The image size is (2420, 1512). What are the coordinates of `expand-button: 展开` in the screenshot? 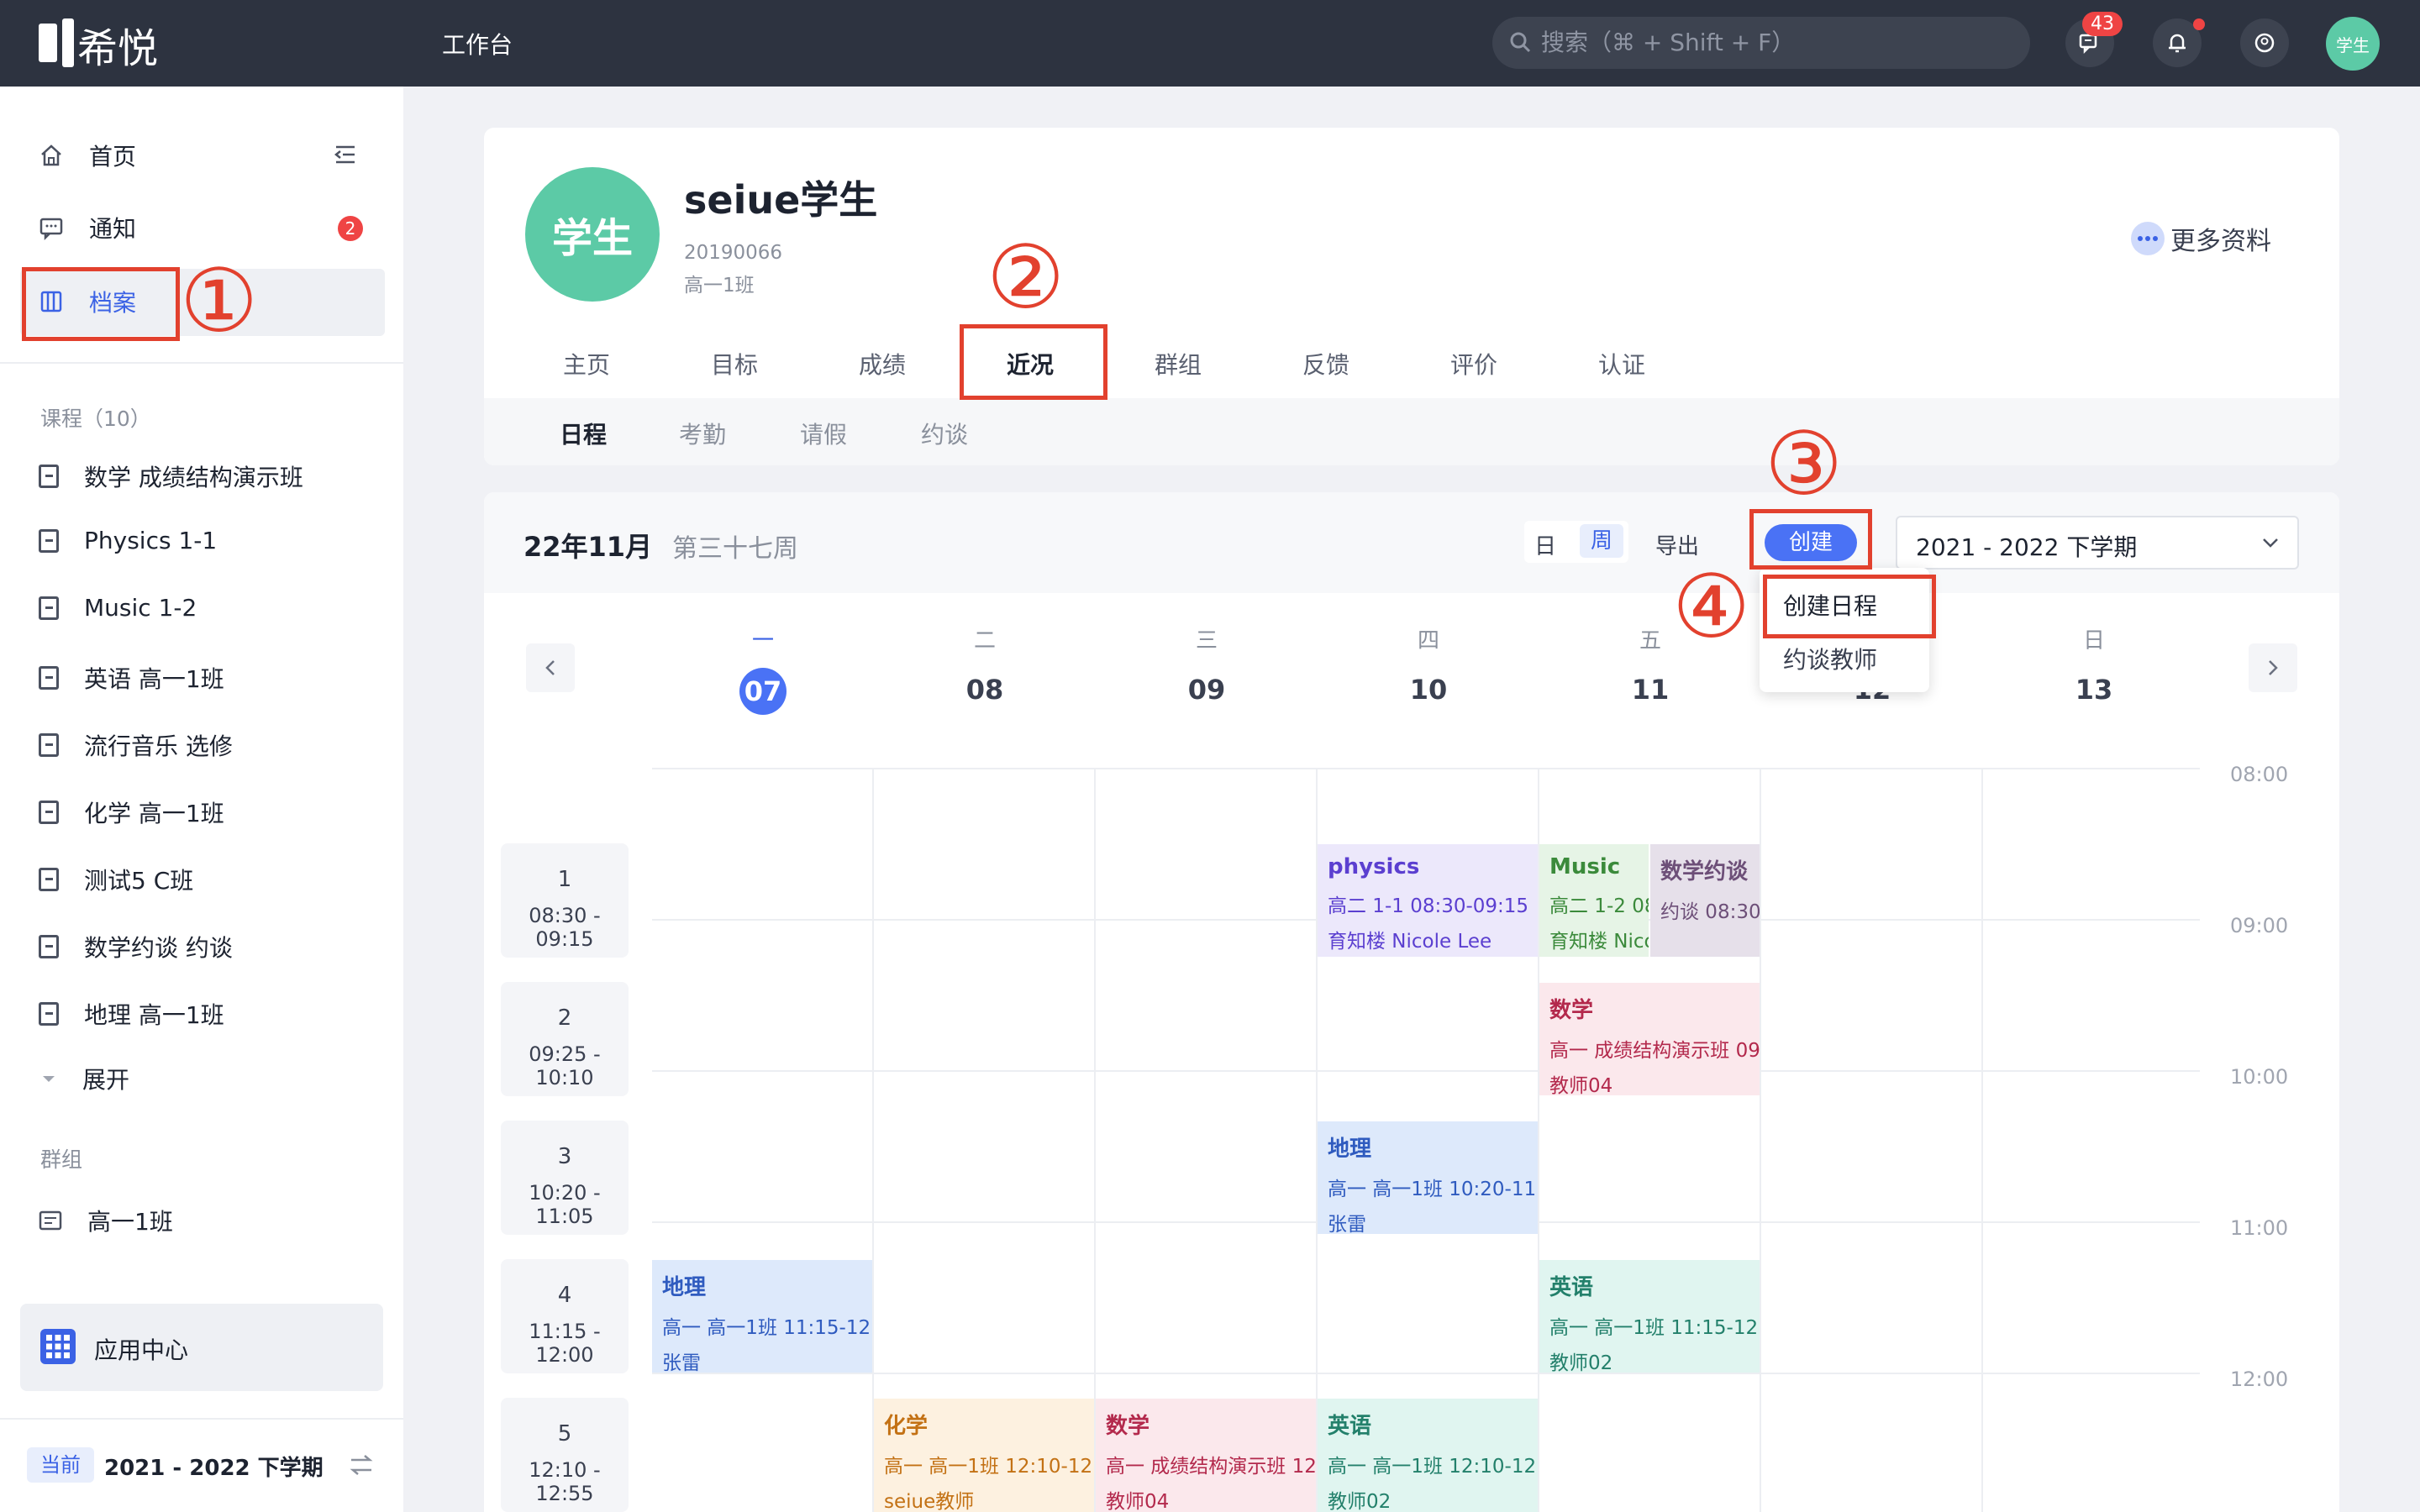 It's located at (84, 1078).